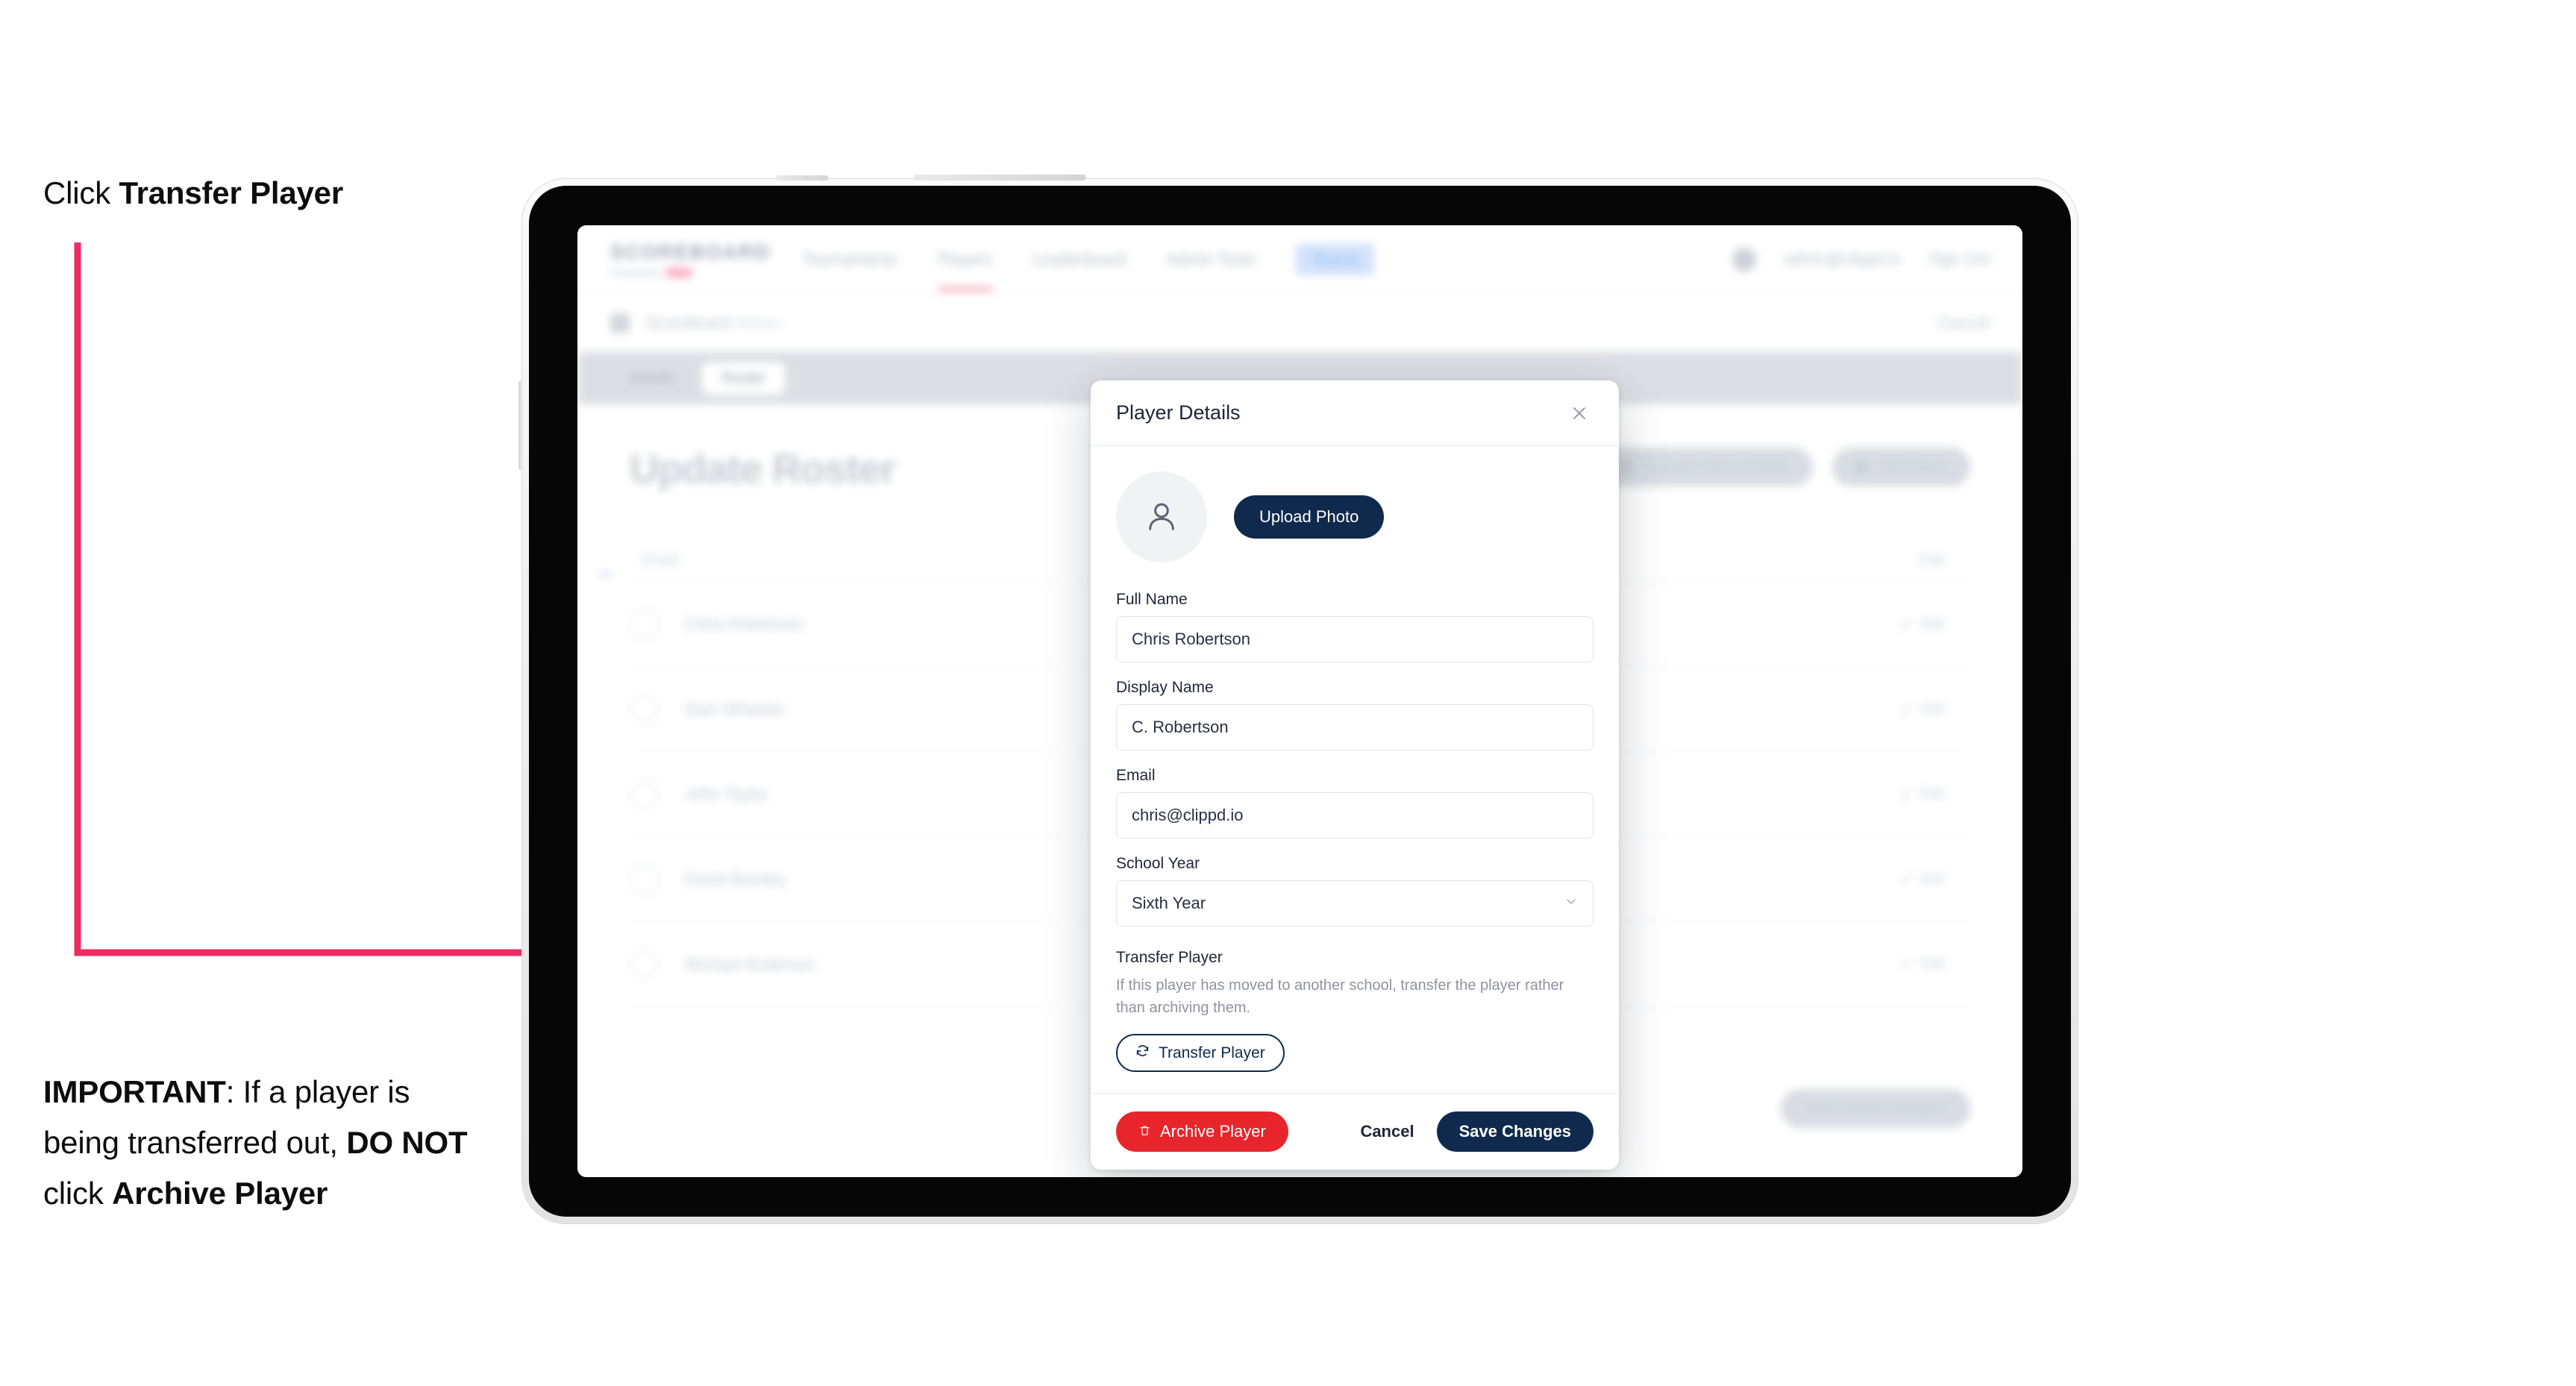 The width and height of the screenshot is (2576, 1386). I want to click on archive-player-button: Archive Player, so click(1202, 1131).